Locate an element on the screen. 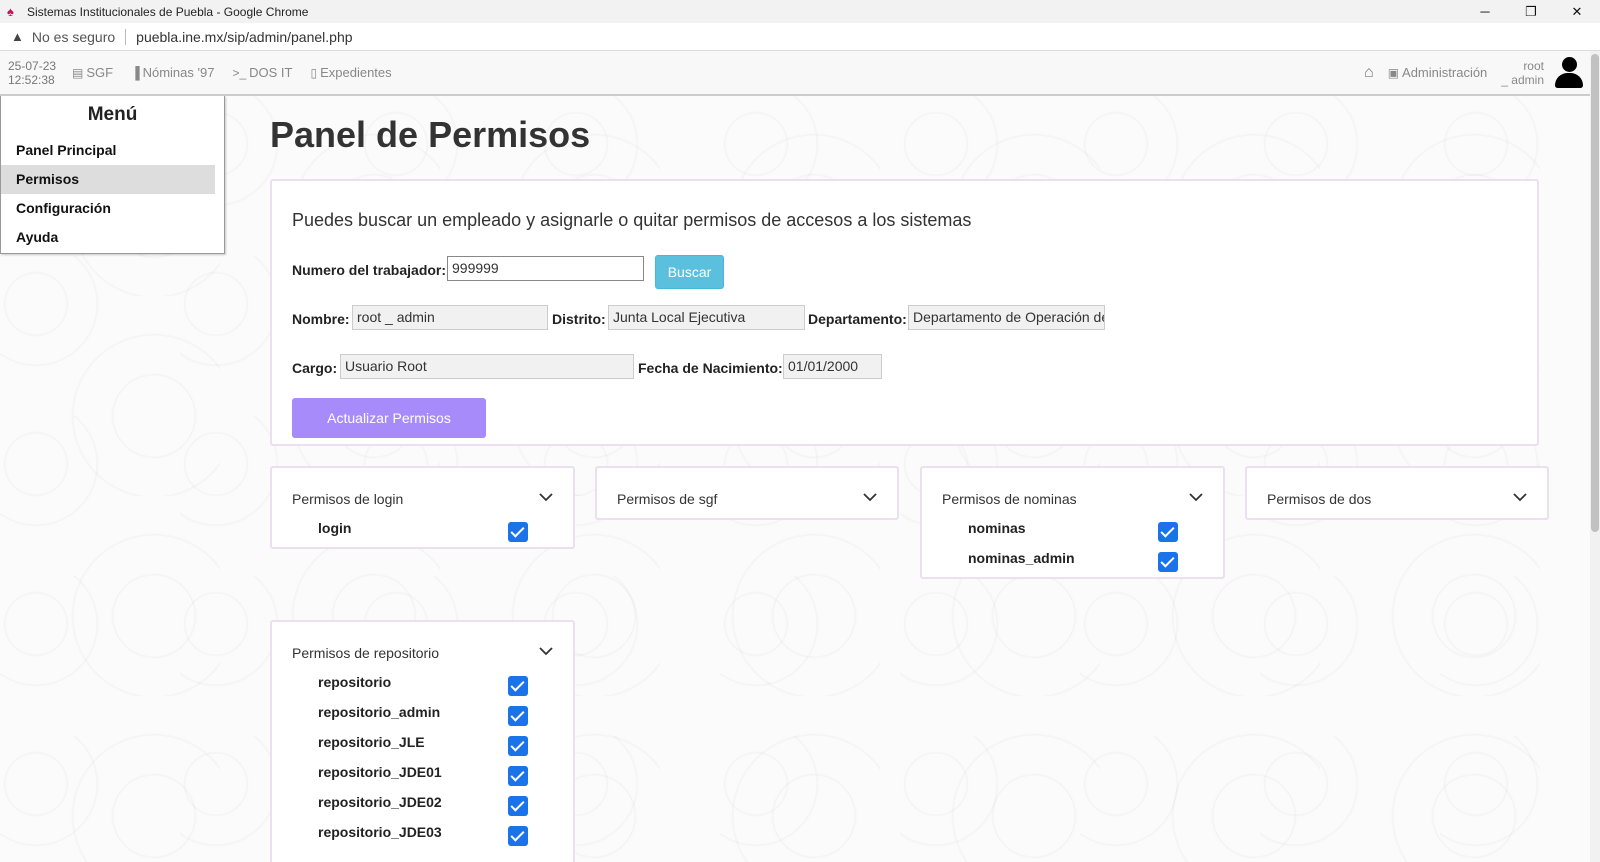 Image resolution: width=1600 pixels, height=862 pixels. cargo-label: Cargo: is located at coordinates (315, 368).